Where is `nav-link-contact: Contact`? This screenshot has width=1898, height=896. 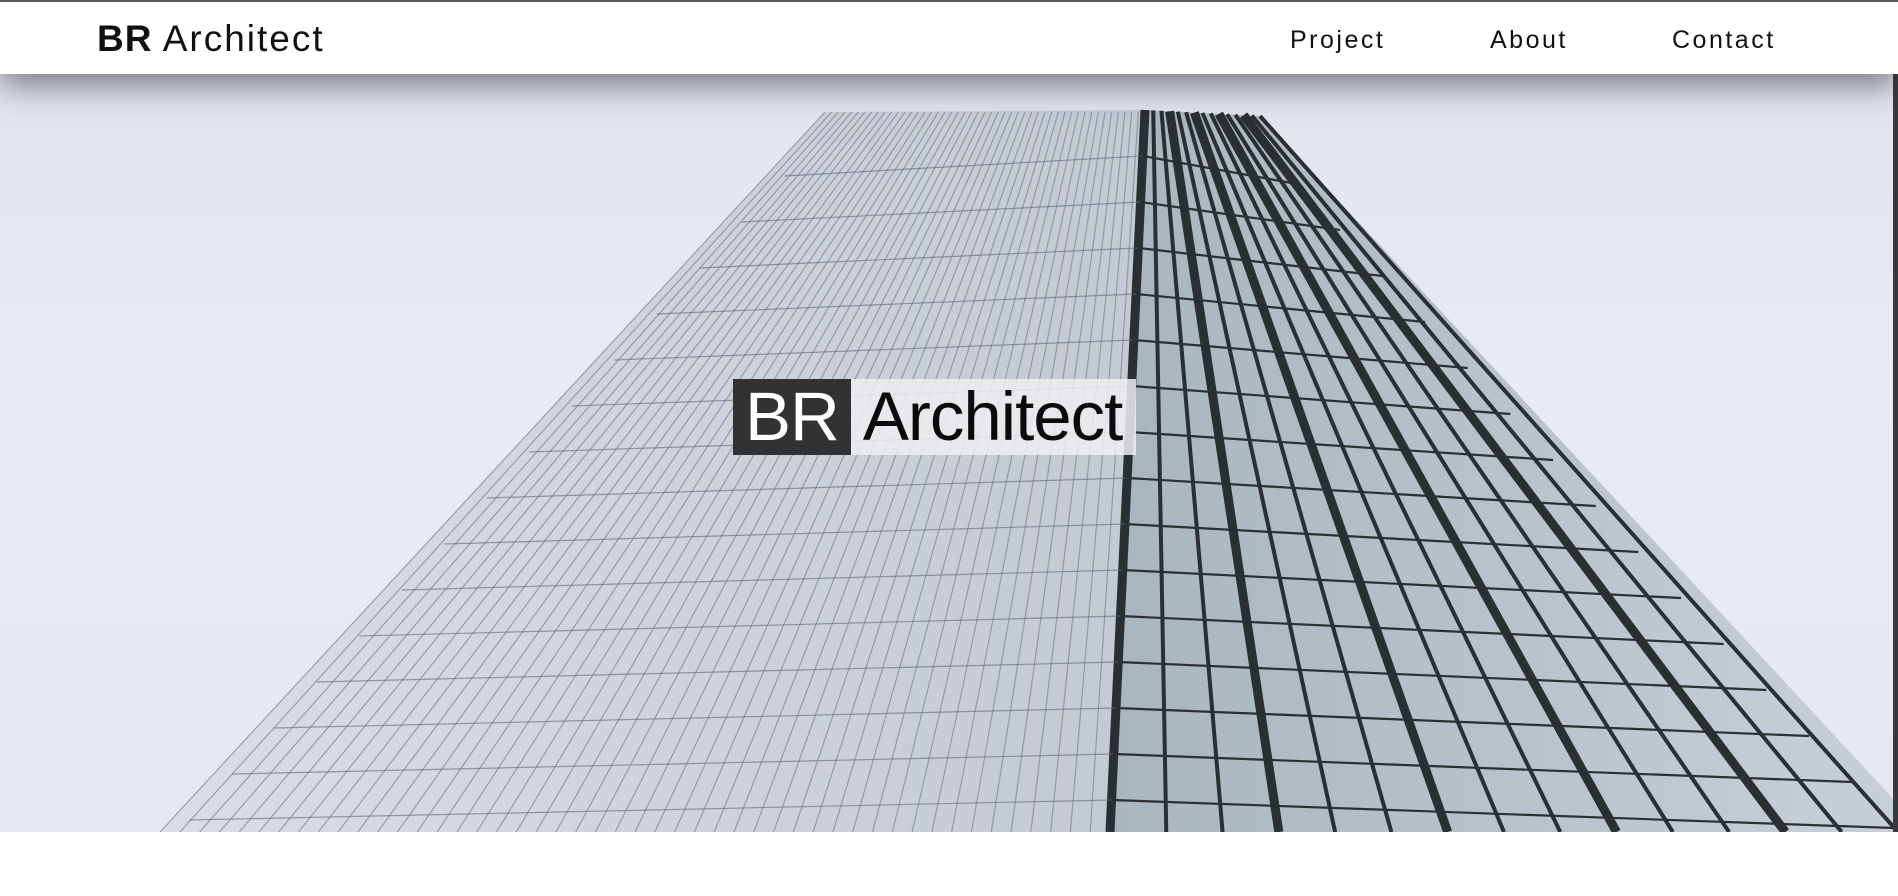 nav-link-contact: Contact is located at coordinates (1724, 40).